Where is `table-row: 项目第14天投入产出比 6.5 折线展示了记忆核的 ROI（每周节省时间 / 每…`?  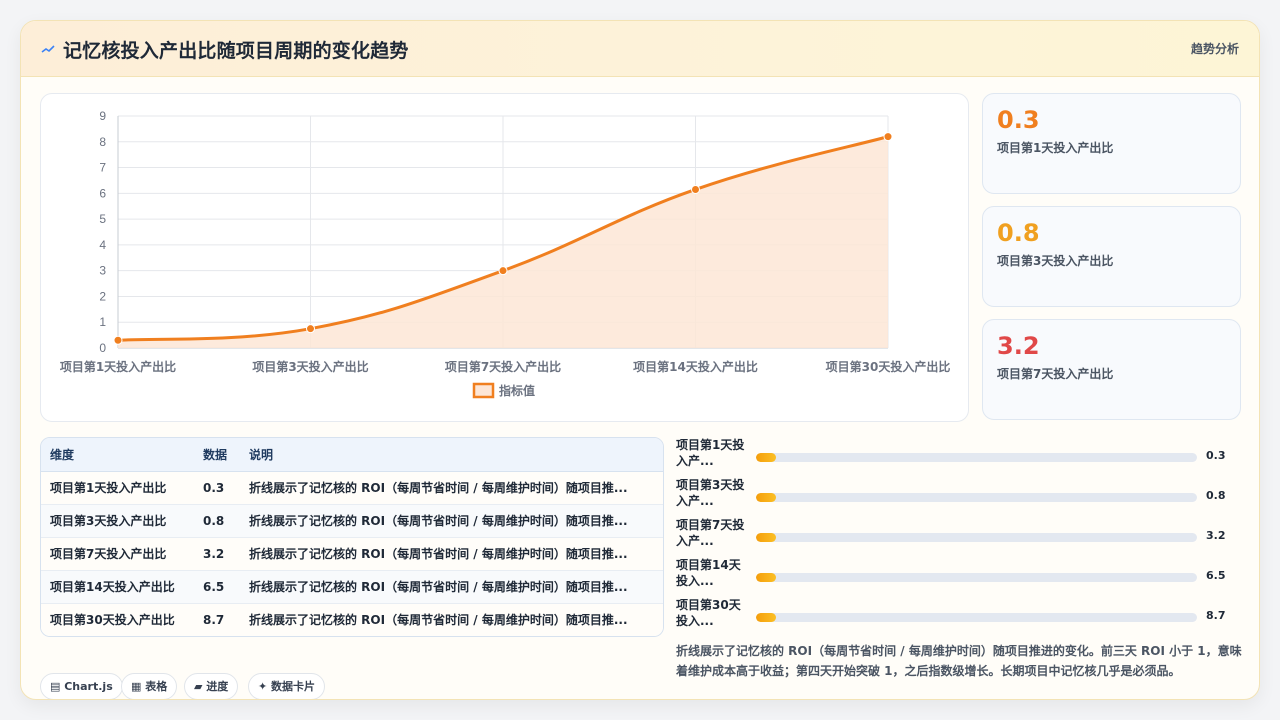
table-row: 项目第14天投入产出比 6.5 折线展示了记忆核的 ROI（每周节省时间 / 每… is located at coordinates (352, 586).